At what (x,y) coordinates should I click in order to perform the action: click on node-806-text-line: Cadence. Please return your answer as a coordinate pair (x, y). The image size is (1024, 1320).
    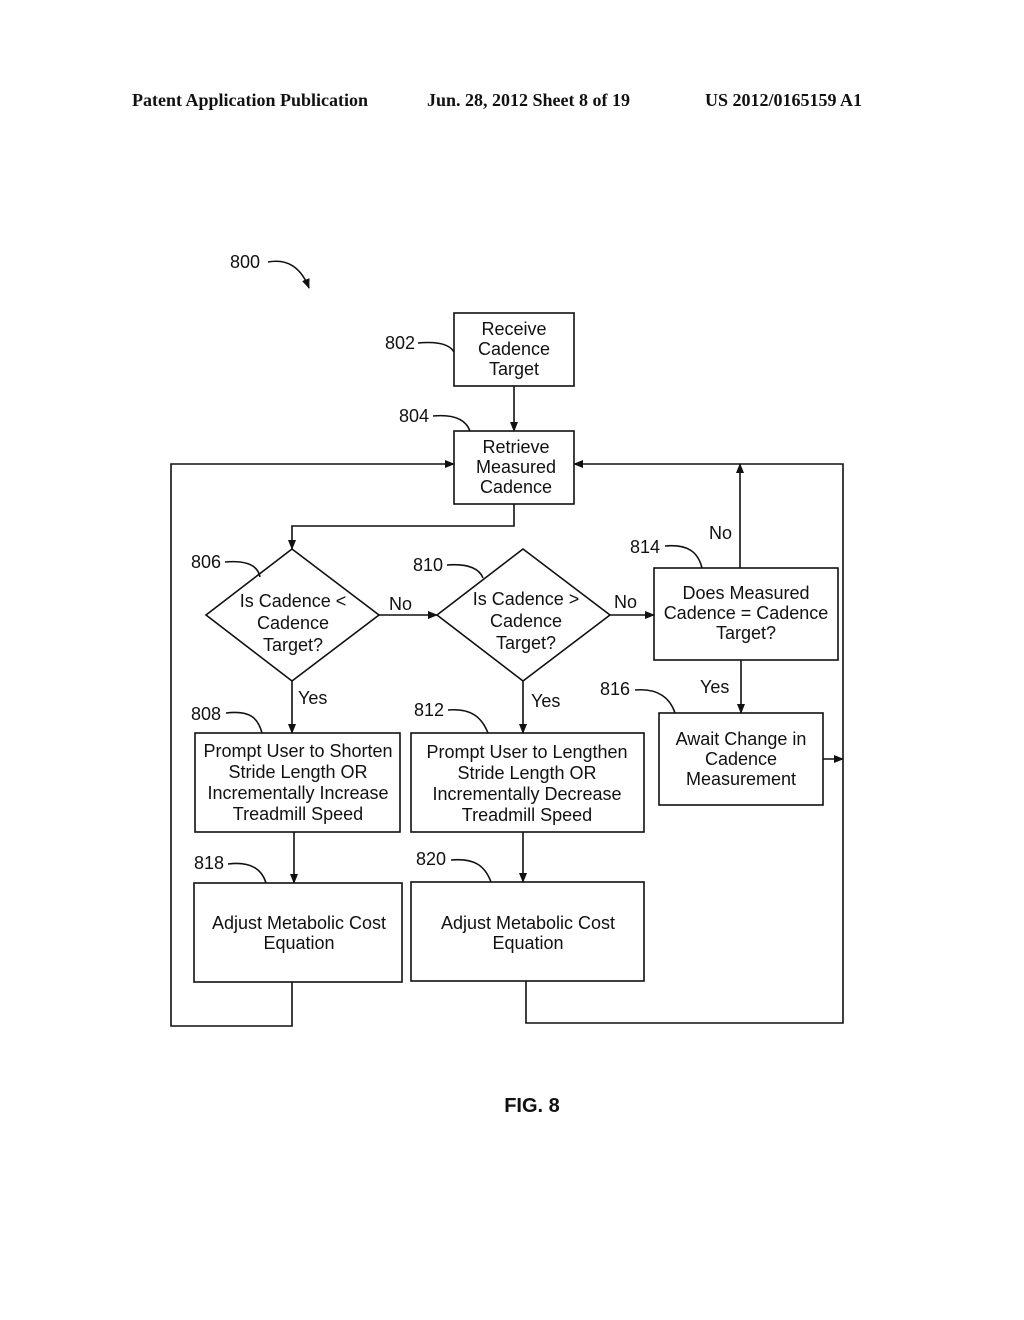
    Looking at the image, I should click on (293, 623).